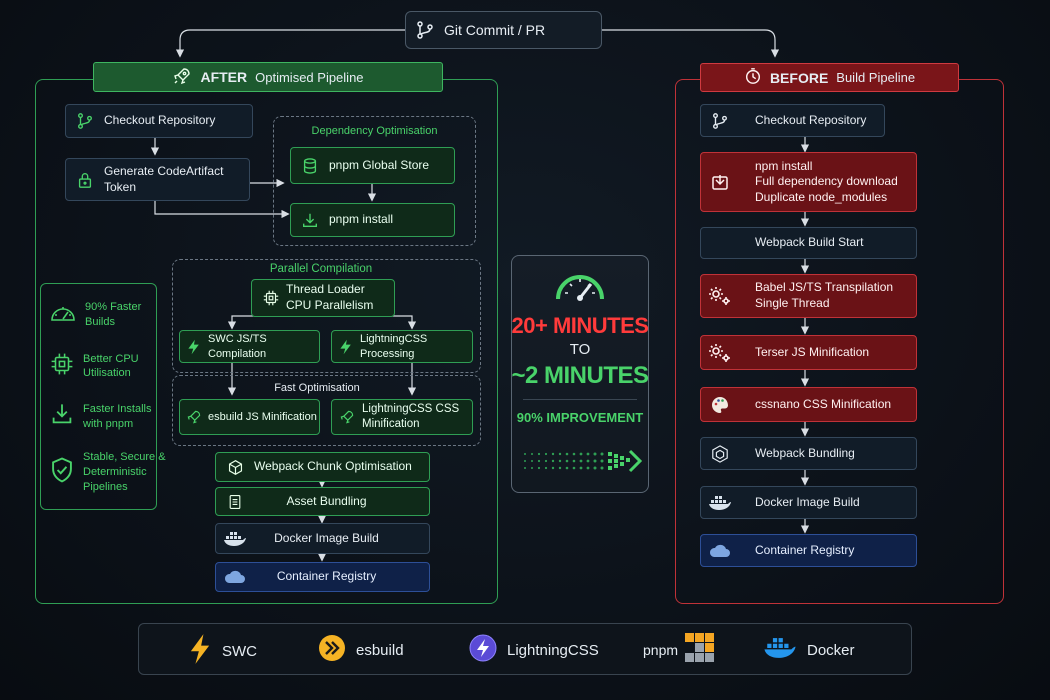  Describe the element at coordinates (587, 463) in the screenshot. I see `speed-arrow-icon` at that location.